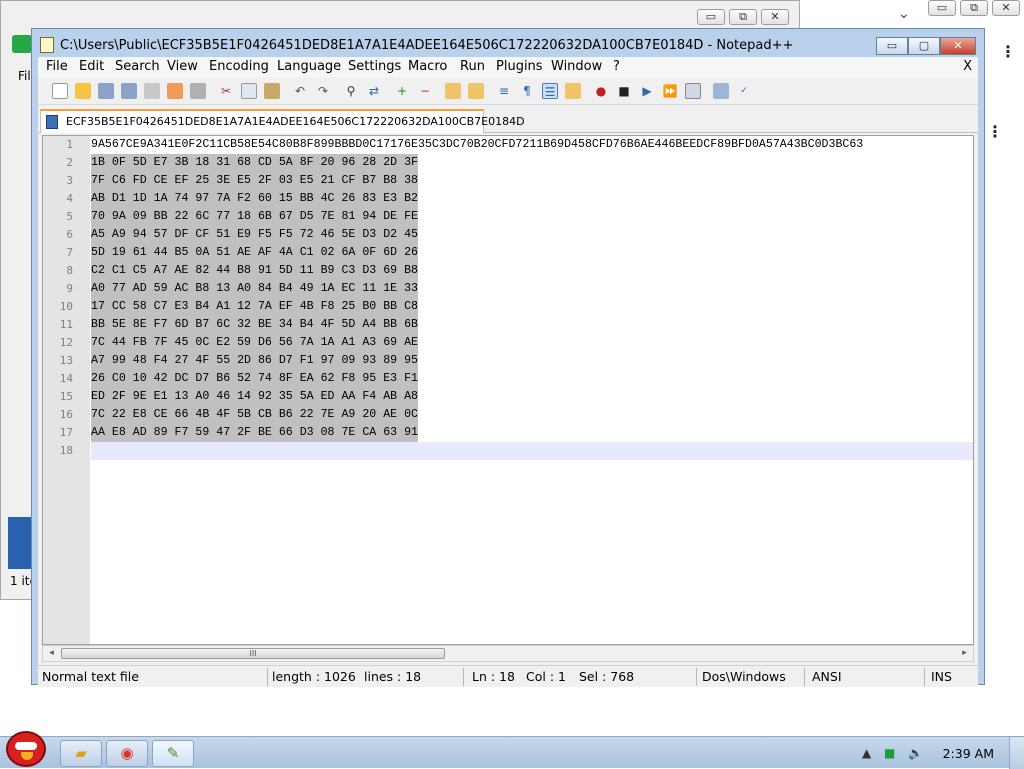 The height and width of the screenshot is (769, 1024). What do you see at coordinates (743, 17) in the screenshot?
I see `bg-maximize-button: ⧉` at bounding box center [743, 17].